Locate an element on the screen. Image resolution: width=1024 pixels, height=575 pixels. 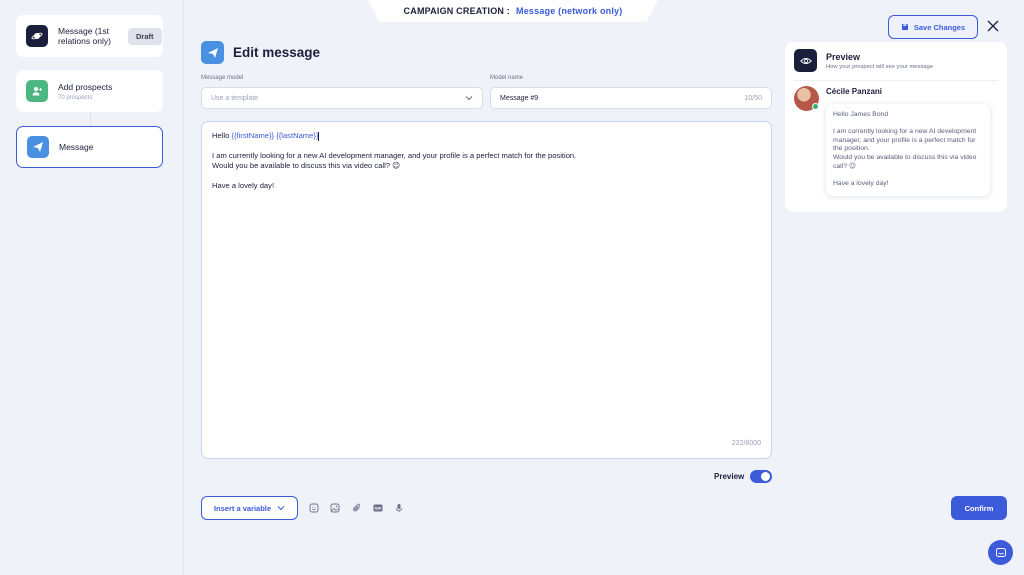
insert-variable-button: Insert a variable is located at coordinates (249, 508).